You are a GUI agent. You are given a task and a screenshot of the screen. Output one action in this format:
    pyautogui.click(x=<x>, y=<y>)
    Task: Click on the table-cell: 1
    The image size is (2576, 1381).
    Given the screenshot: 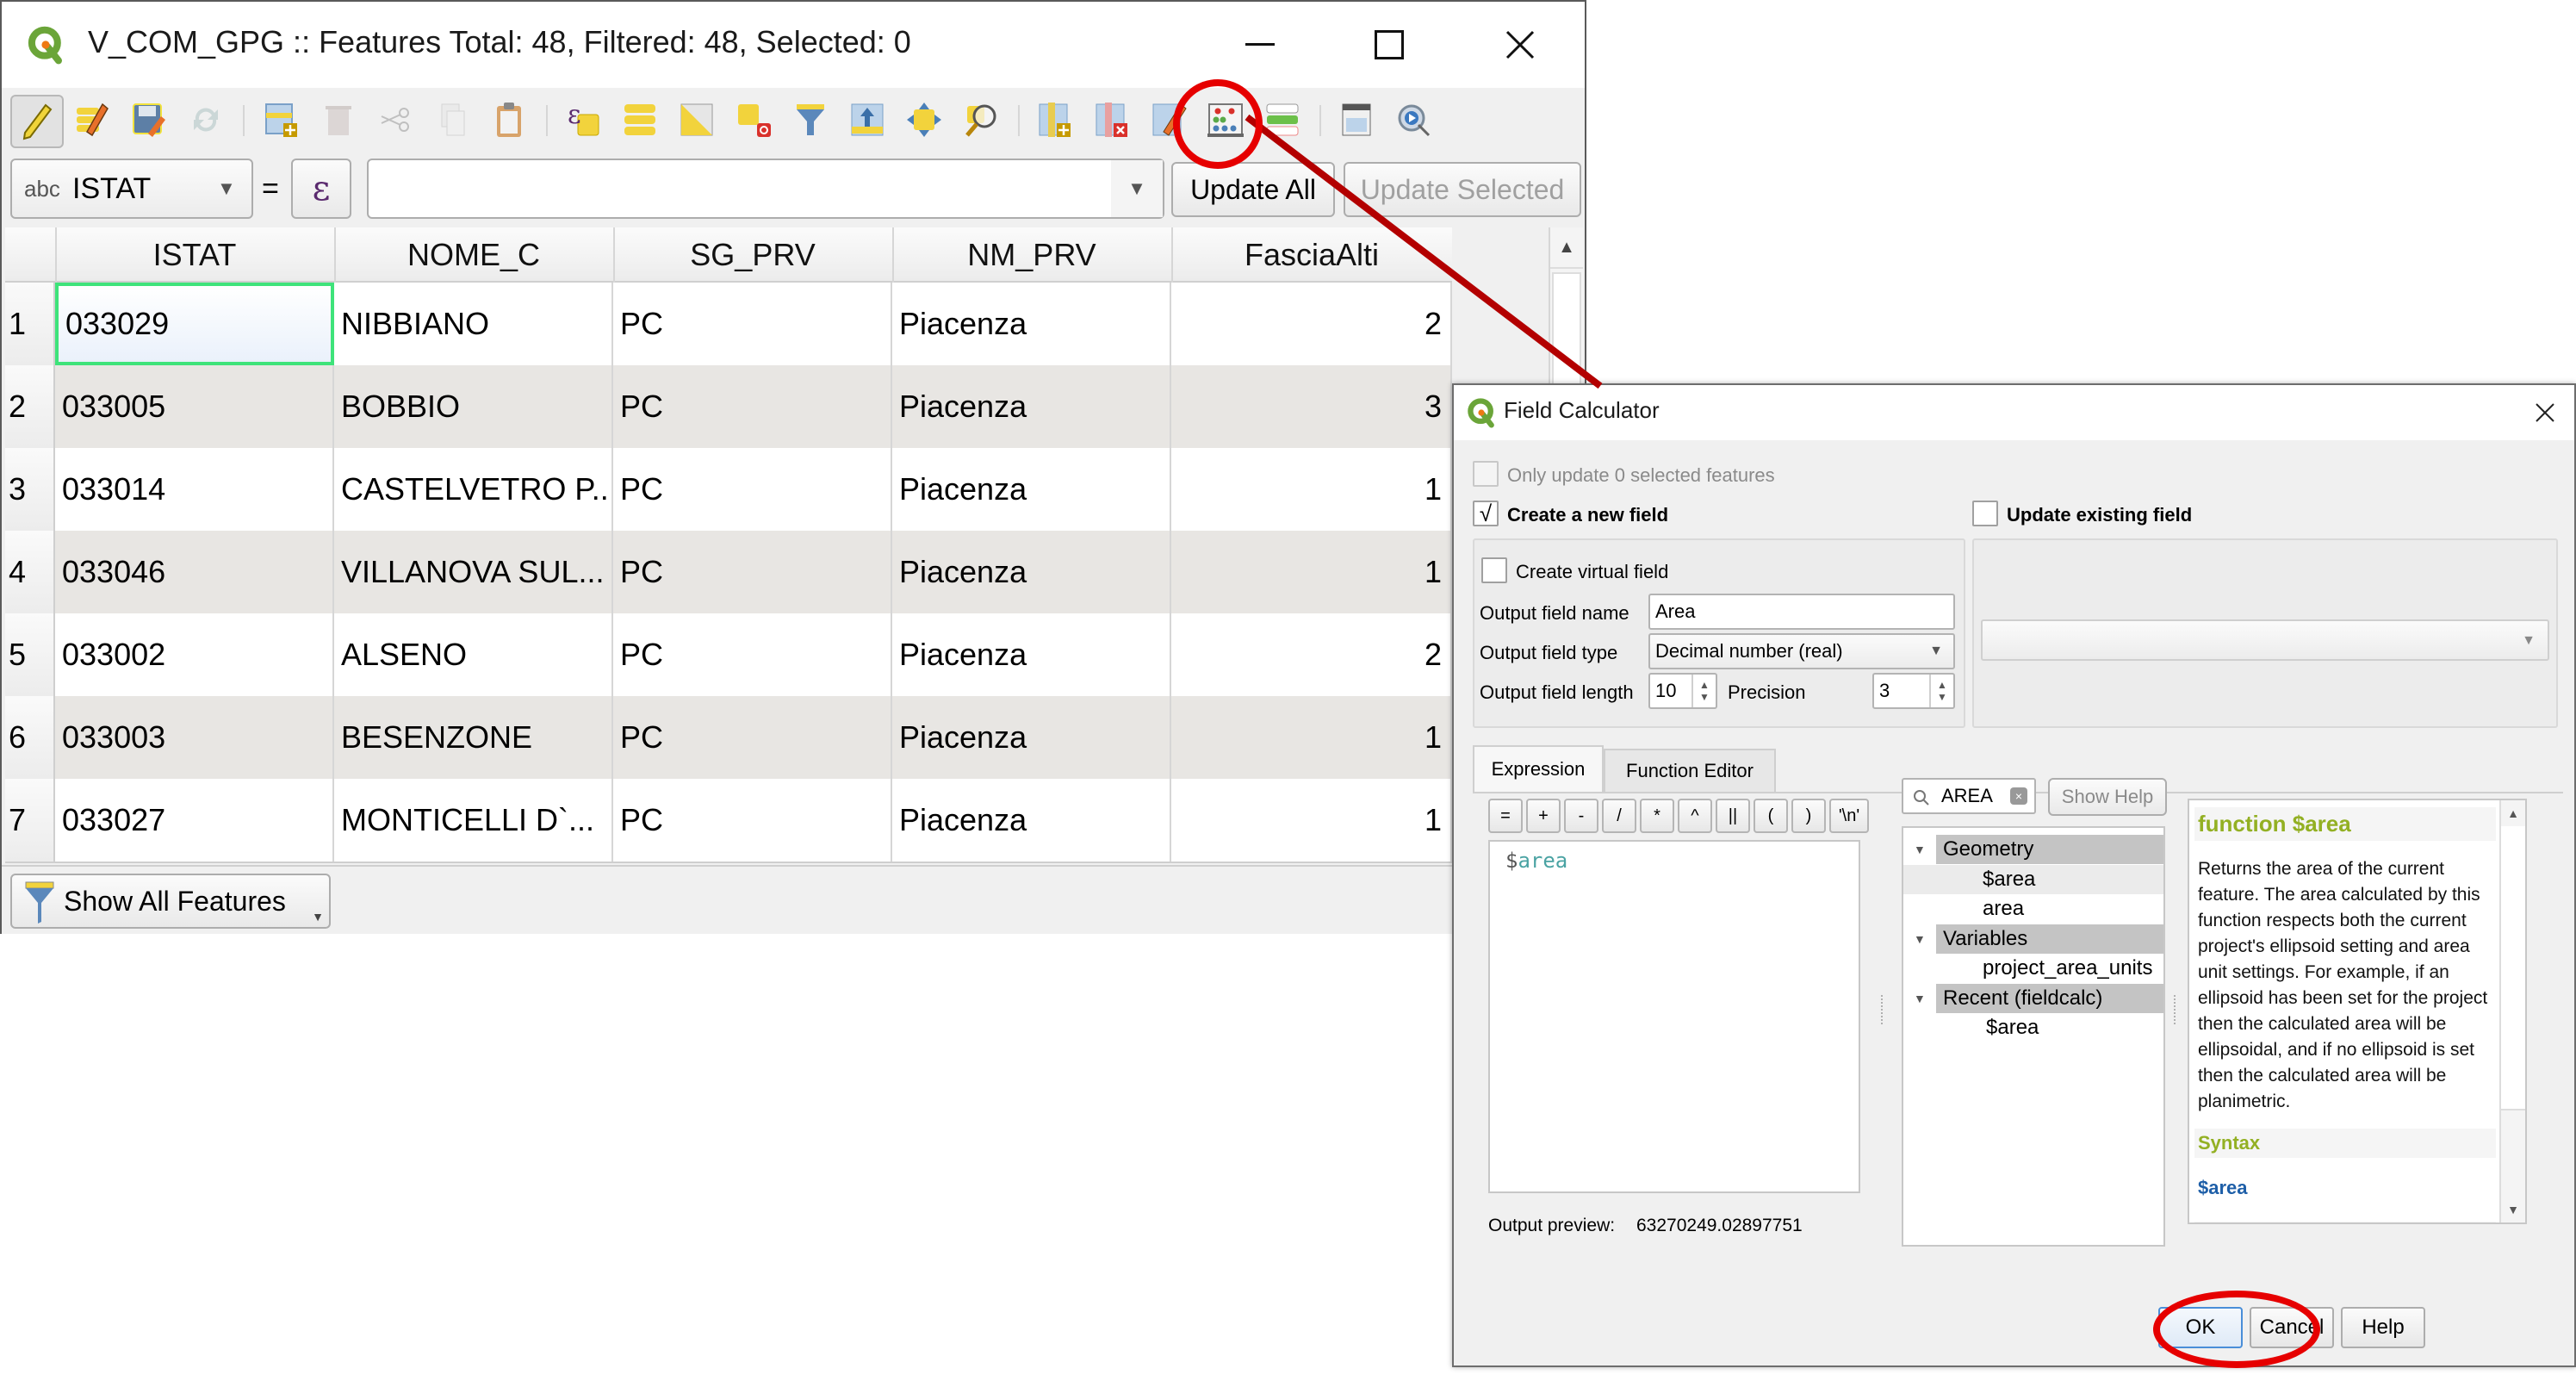 What is the action you would take?
    pyautogui.click(x=1311, y=820)
    